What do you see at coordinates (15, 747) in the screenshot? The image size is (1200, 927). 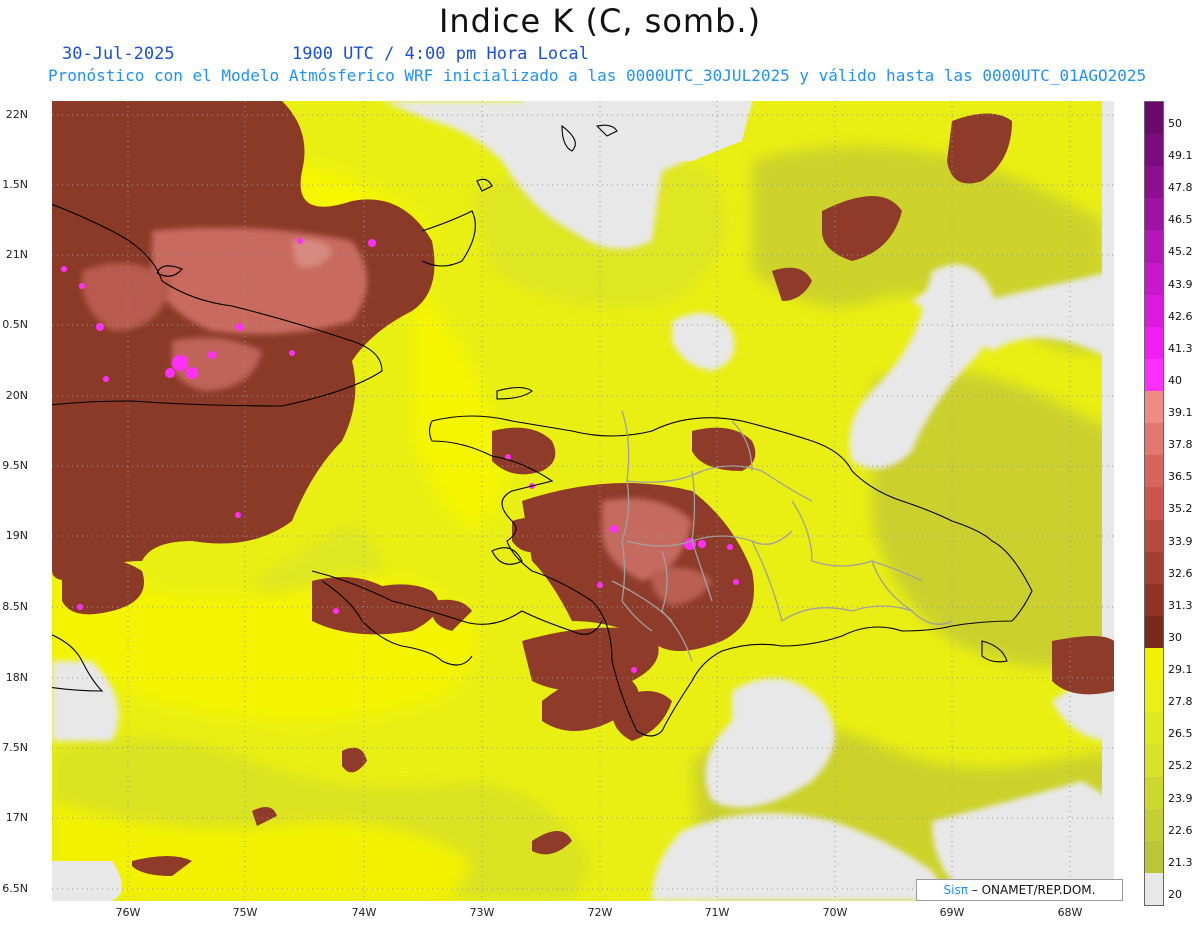 I see `lat-label: 7.5N` at bounding box center [15, 747].